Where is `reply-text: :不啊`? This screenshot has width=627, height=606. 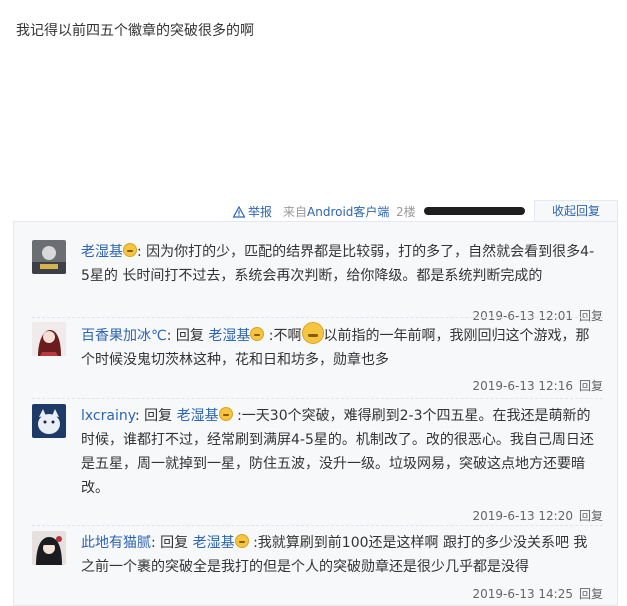 reply-text: :不啊 is located at coordinates (283, 336).